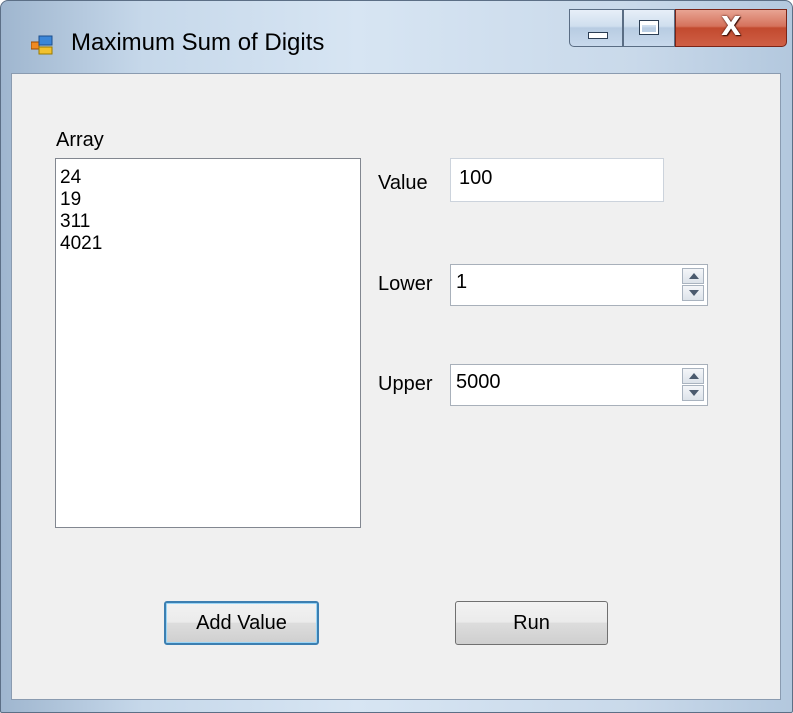 This screenshot has width=793, height=713. What do you see at coordinates (579, 285) in the screenshot?
I see `lower-stepper: 1` at bounding box center [579, 285].